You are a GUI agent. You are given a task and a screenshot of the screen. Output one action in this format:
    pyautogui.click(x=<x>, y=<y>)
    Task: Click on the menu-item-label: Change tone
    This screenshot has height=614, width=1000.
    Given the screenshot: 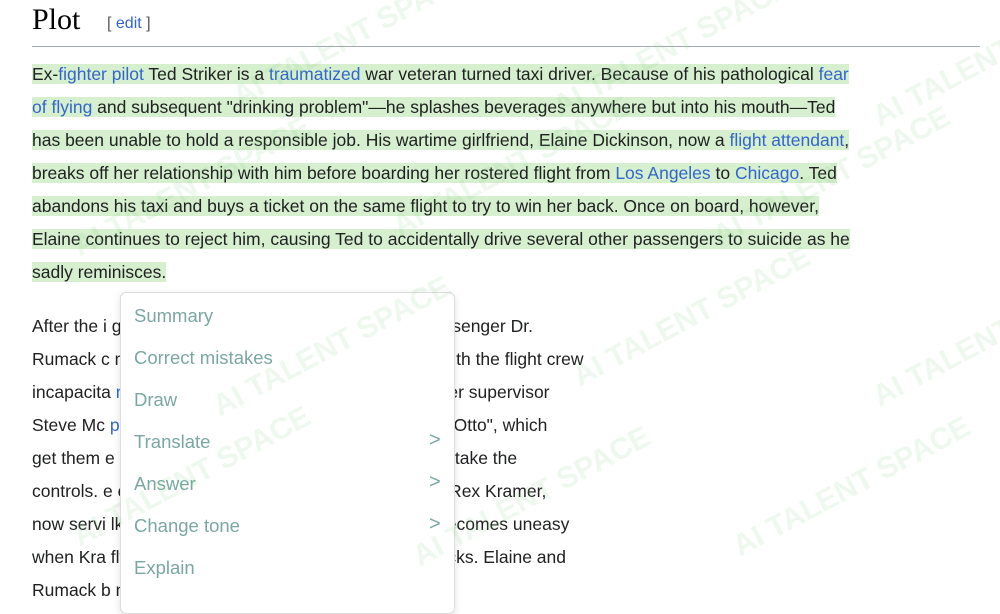 What is the action you would take?
    pyautogui.click(x=187, y=525)
    